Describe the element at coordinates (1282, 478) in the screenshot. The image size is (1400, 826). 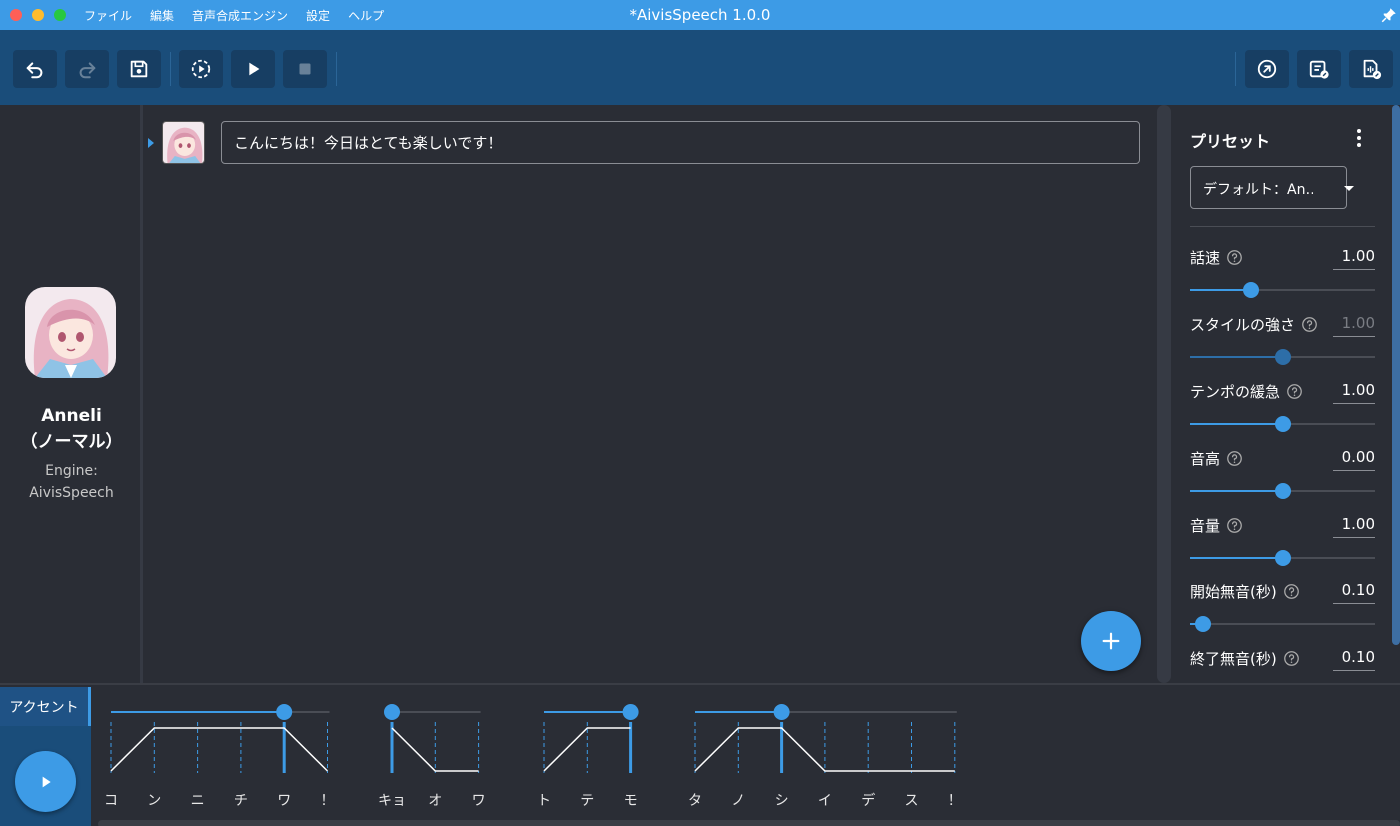
I see `param-row: 音高 0.00` at that location.